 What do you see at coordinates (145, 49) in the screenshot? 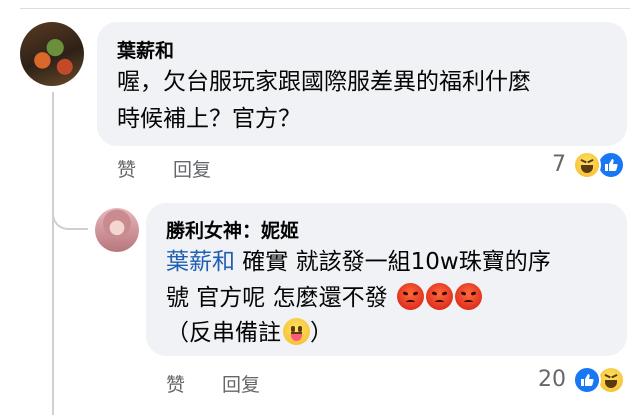
I see `comment-author: 葉薪和` at bounding box center [145, 49].